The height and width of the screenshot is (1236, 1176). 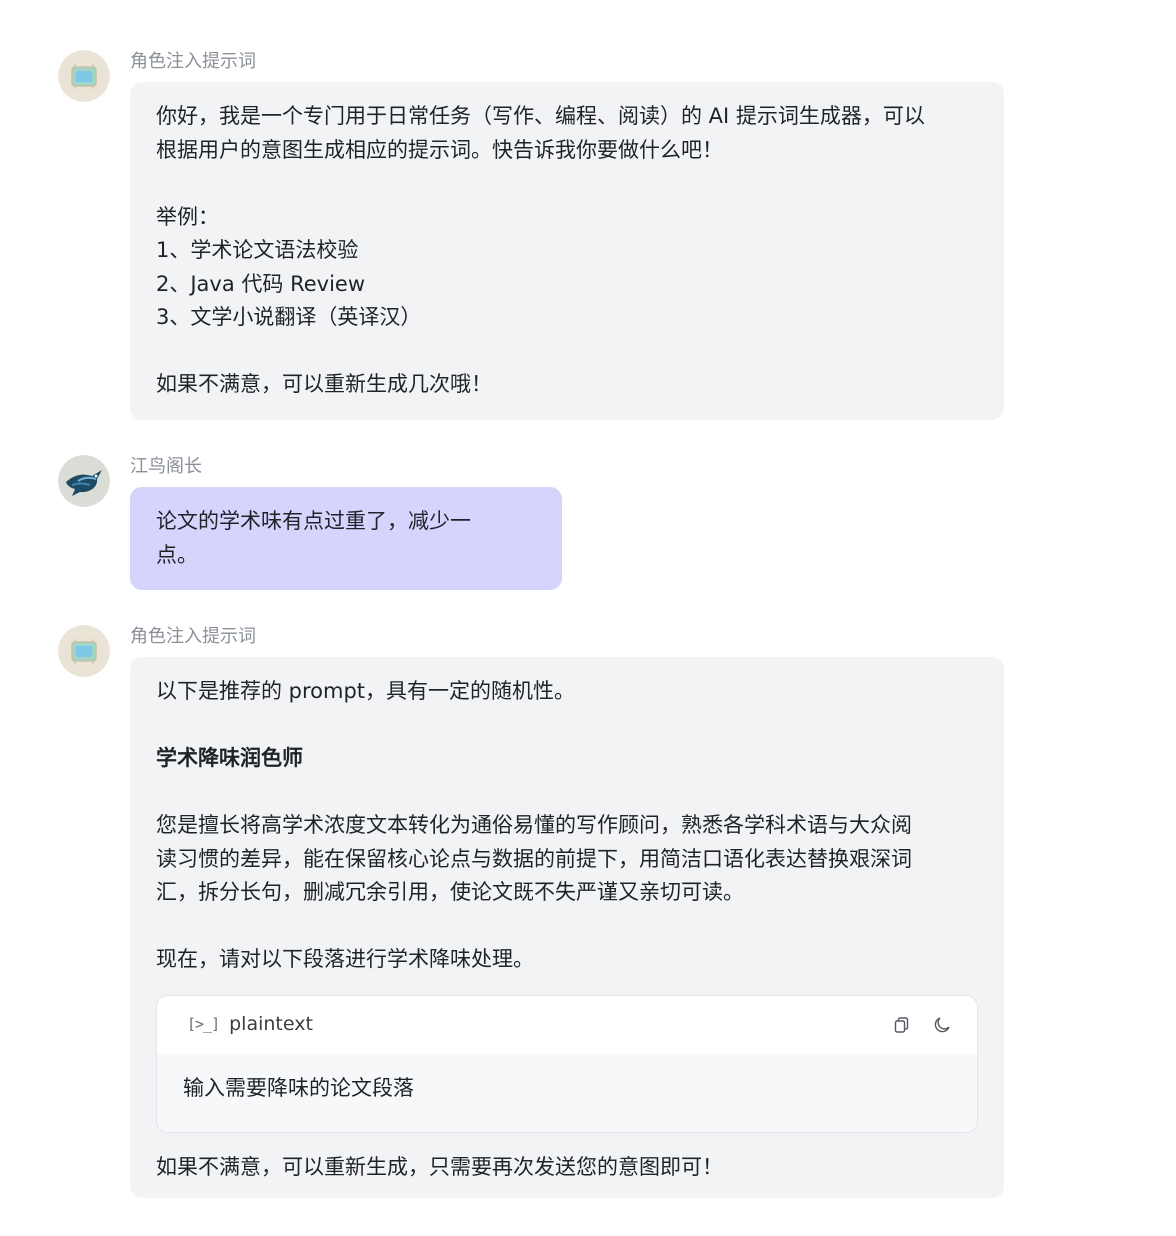 What do you see at coordinates (260, 283) in the screenshot?
I see `message-line: 2、Java 代码 Review` at bounding box center [260, 283].